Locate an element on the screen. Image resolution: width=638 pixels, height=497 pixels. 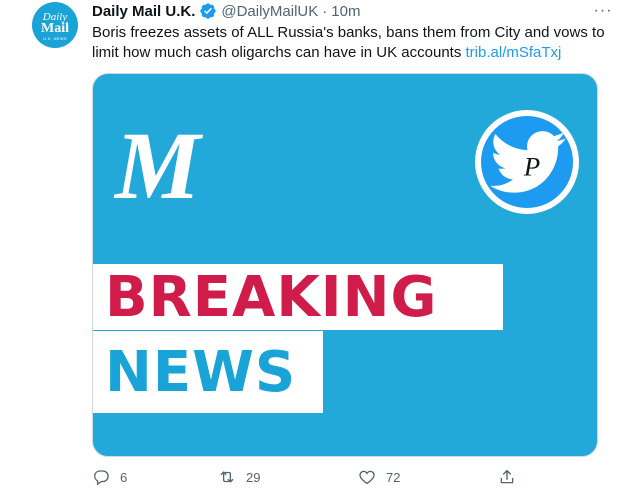
retweet-button: 29 is located at coordinates (239, 477).